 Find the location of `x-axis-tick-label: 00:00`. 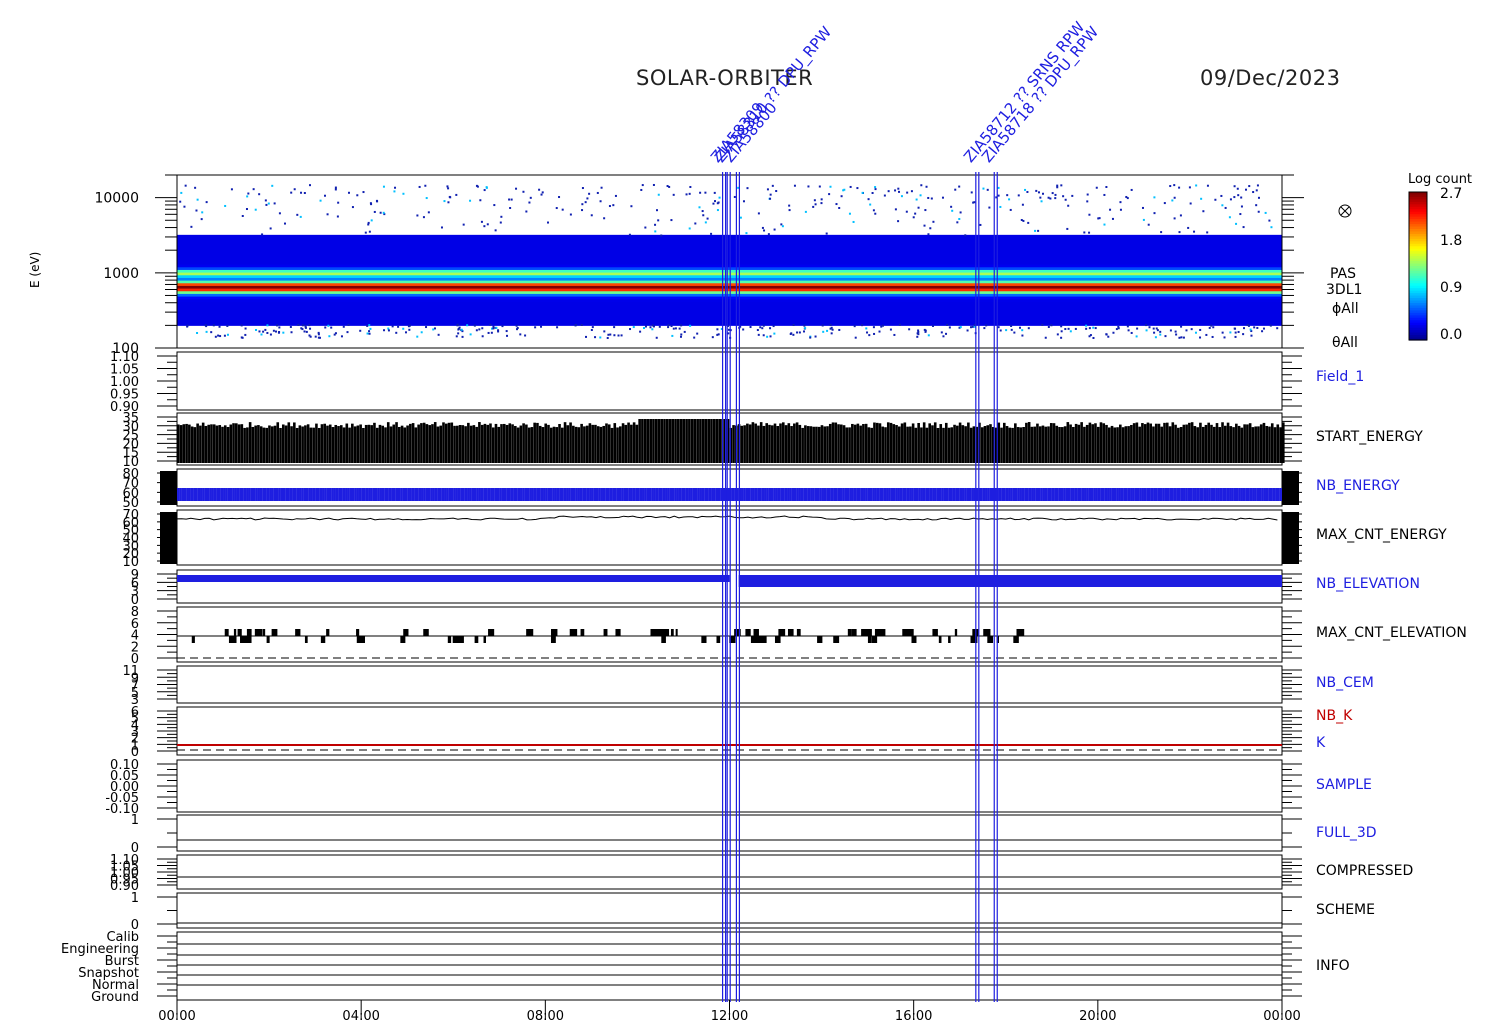

x-axis-tick-label: 00:00 is located at coordinates (176, 1014).